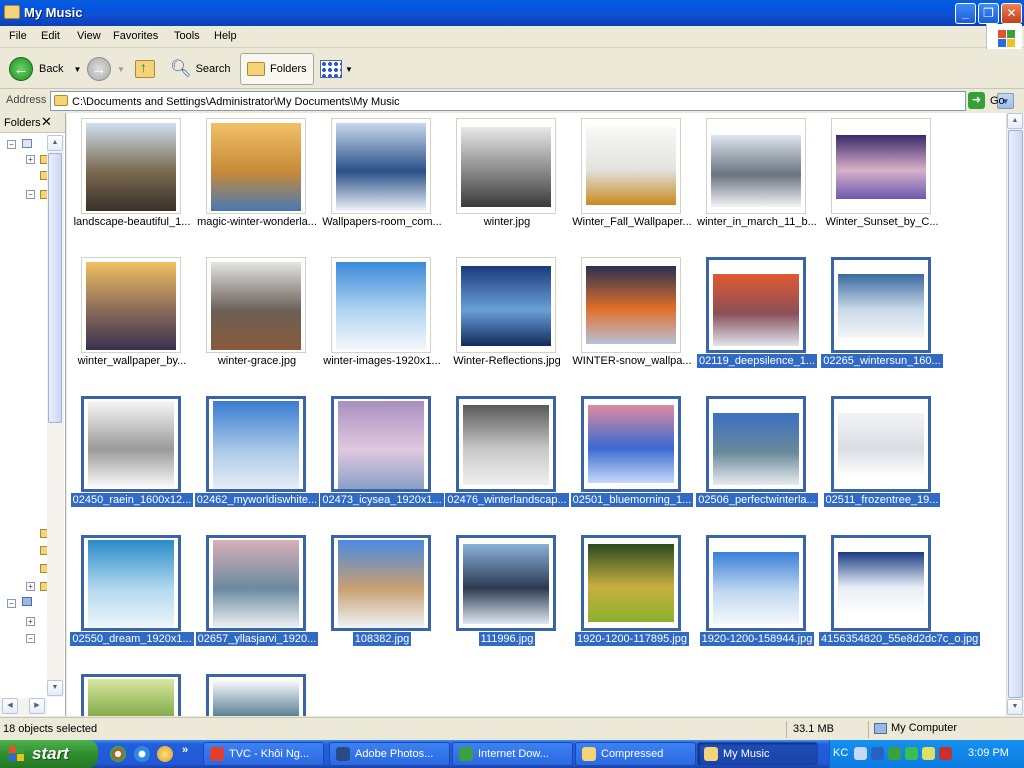 The width and height of the screenshot is (1024, 768). I want to click on taskbar-button: Compressed, so click(635, 754).